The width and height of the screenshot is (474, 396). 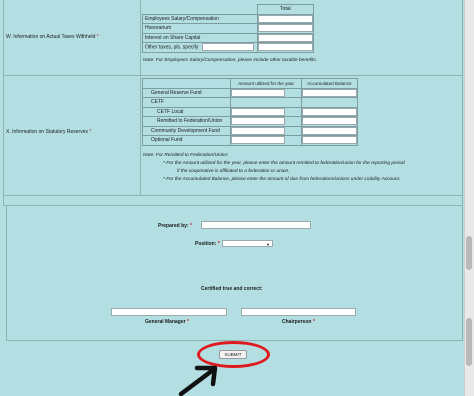 What do you see at coordinates (258, 121) in the screenshot?
I see `remitted-federation-amount-input` at bounding box center [258, 121].